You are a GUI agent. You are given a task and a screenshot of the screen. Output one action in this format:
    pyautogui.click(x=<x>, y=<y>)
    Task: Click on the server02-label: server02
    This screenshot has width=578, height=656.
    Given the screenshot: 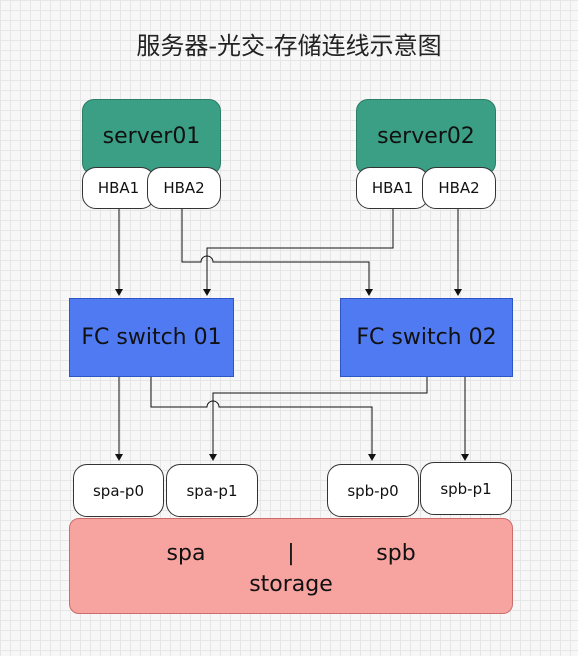 What is the action you would take?
    pyautogui.click(x=426, y=136)
    